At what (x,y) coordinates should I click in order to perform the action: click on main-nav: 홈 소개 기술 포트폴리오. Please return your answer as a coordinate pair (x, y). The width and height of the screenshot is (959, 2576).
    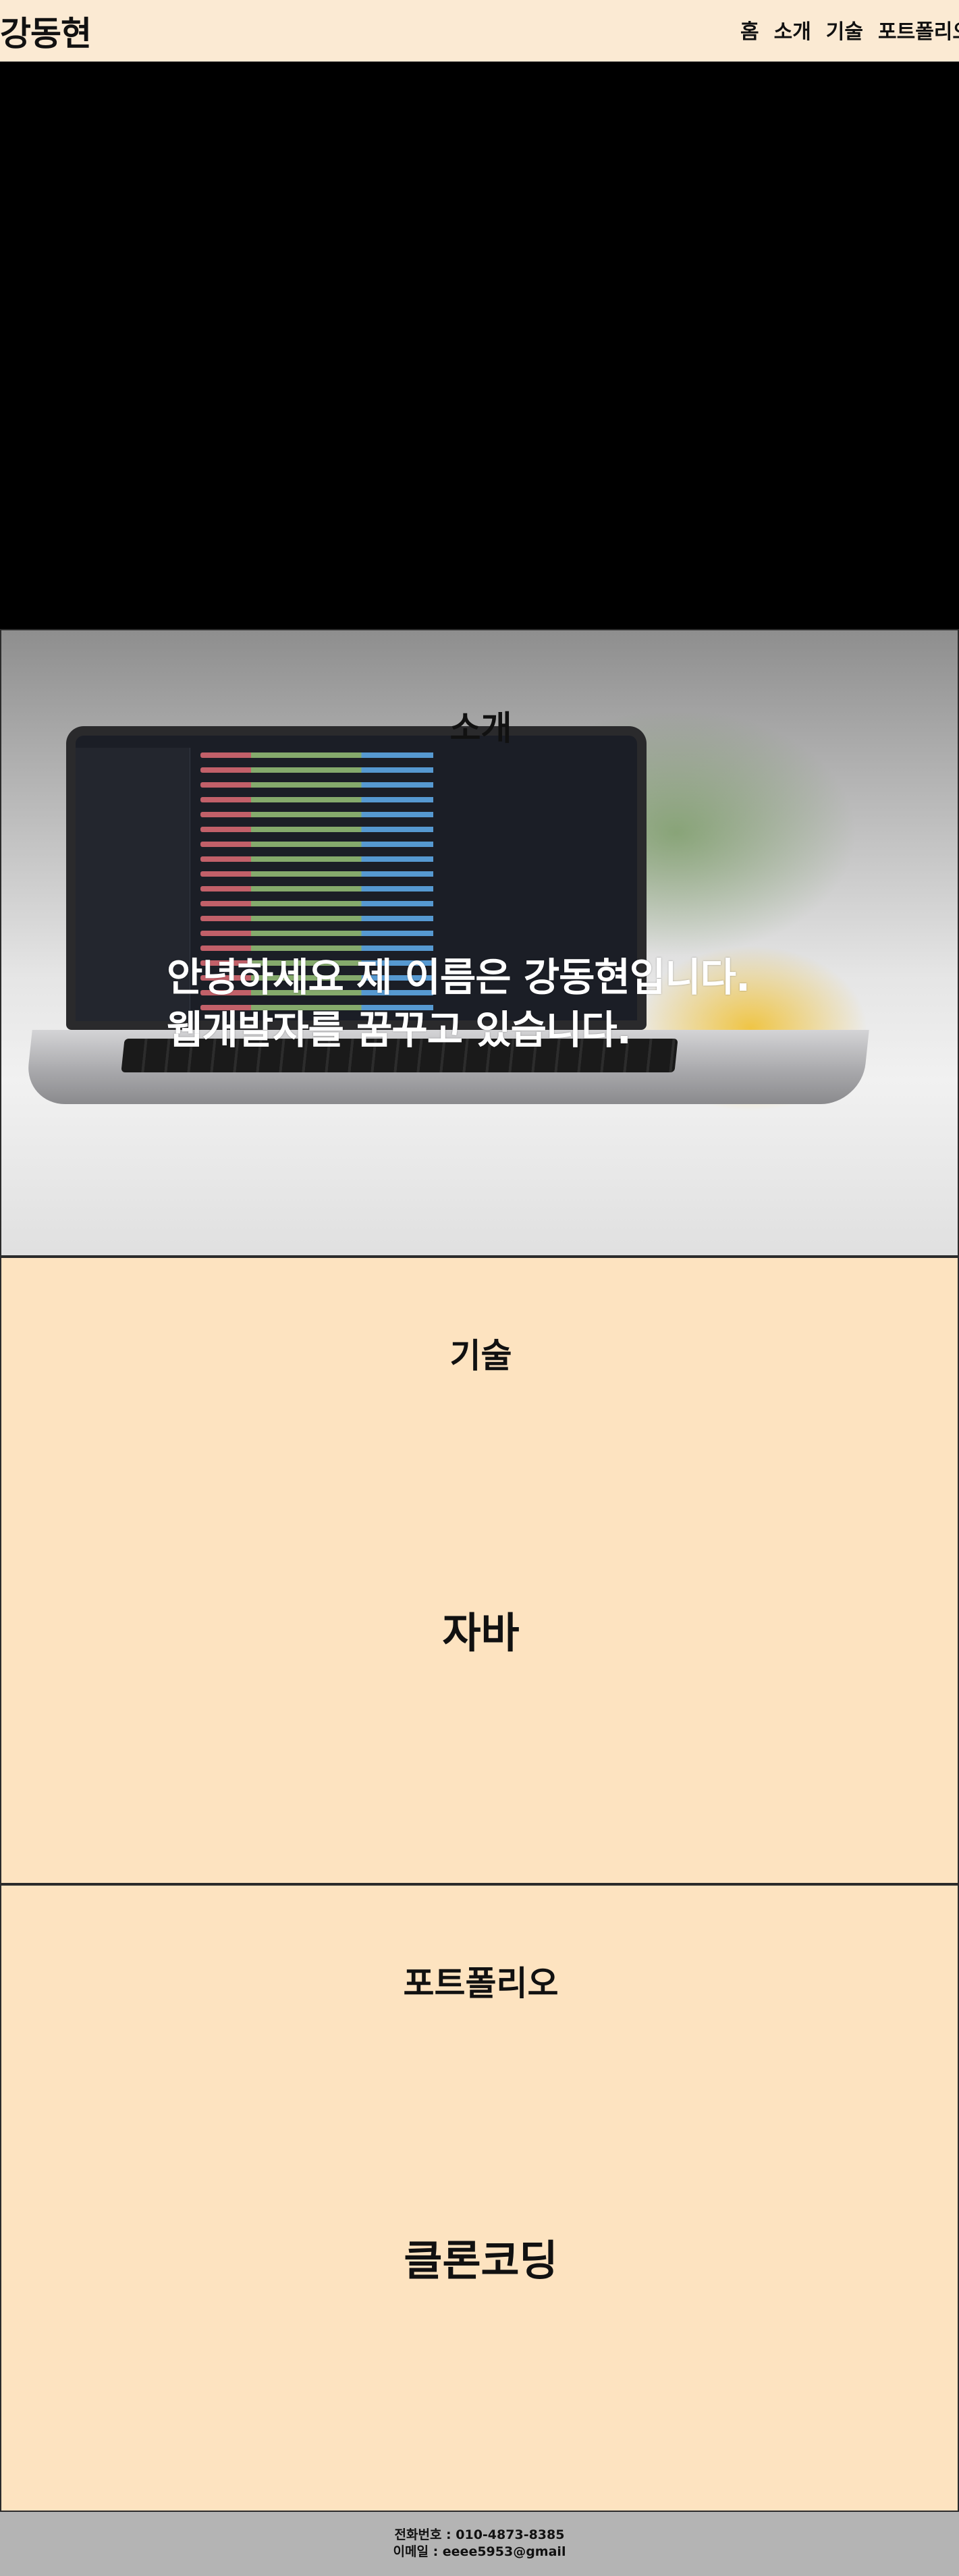
    Looking at the image, I should click on (849, 30).